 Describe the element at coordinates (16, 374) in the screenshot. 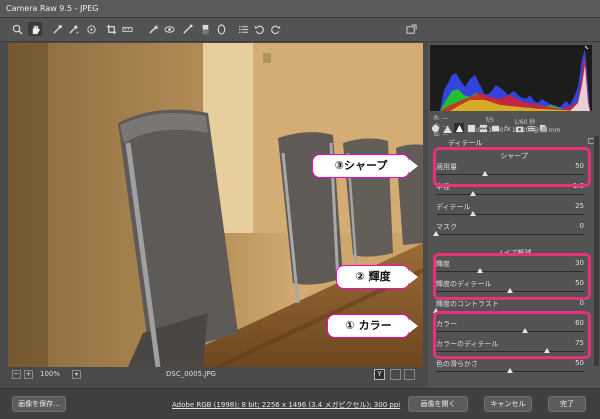

I see `zoom-out-button: −` at that location.